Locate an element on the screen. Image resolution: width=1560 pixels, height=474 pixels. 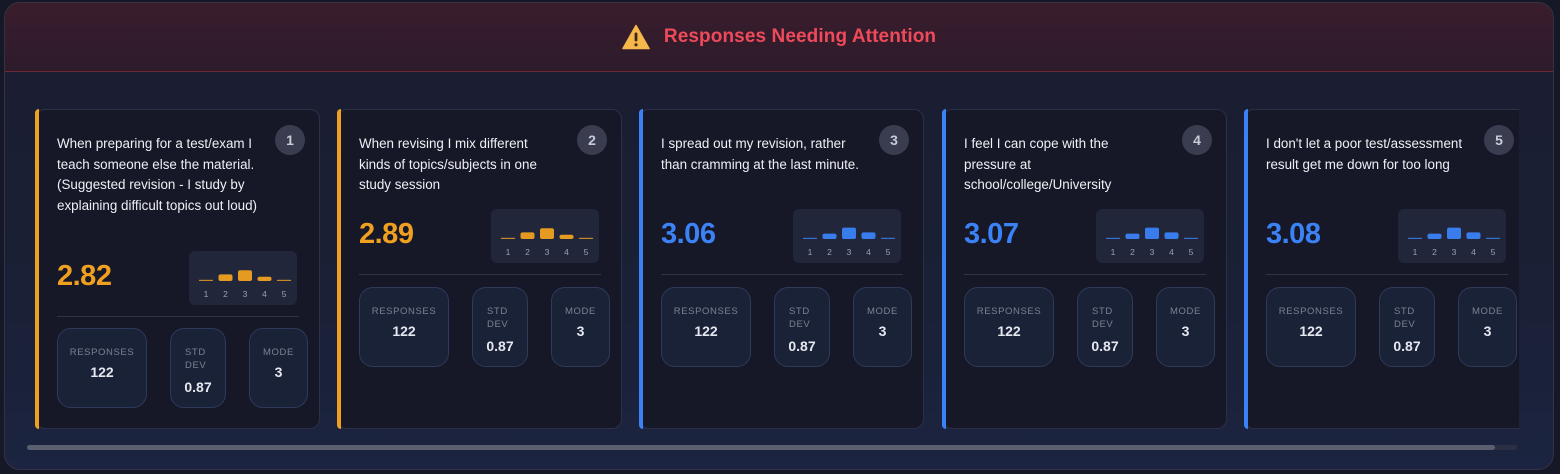
horizontal-scrollbar is located at coordinates (772, 447).